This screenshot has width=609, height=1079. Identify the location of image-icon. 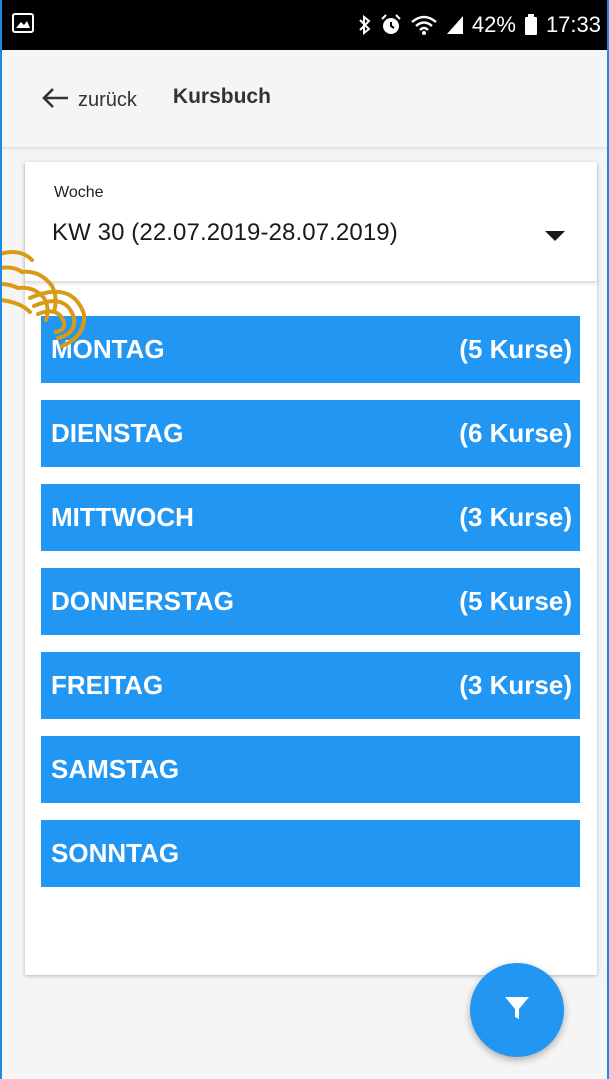
(23, 25).